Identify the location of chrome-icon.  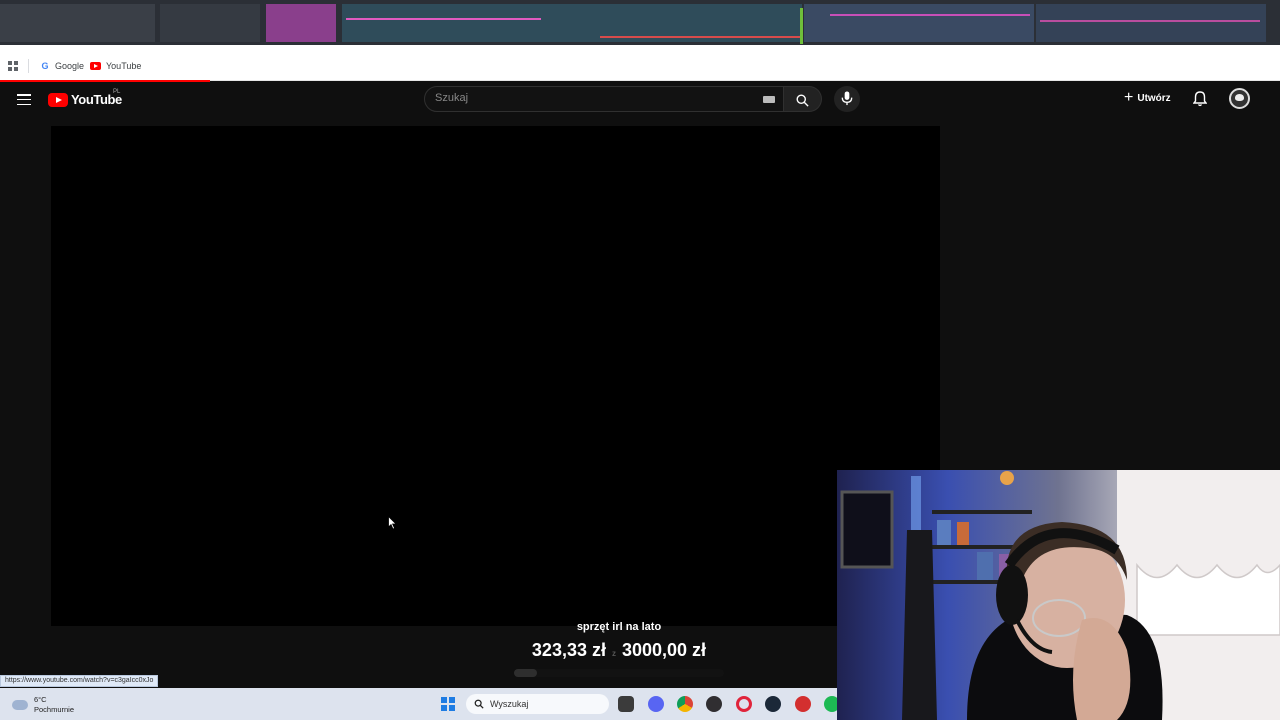
(685, 704).